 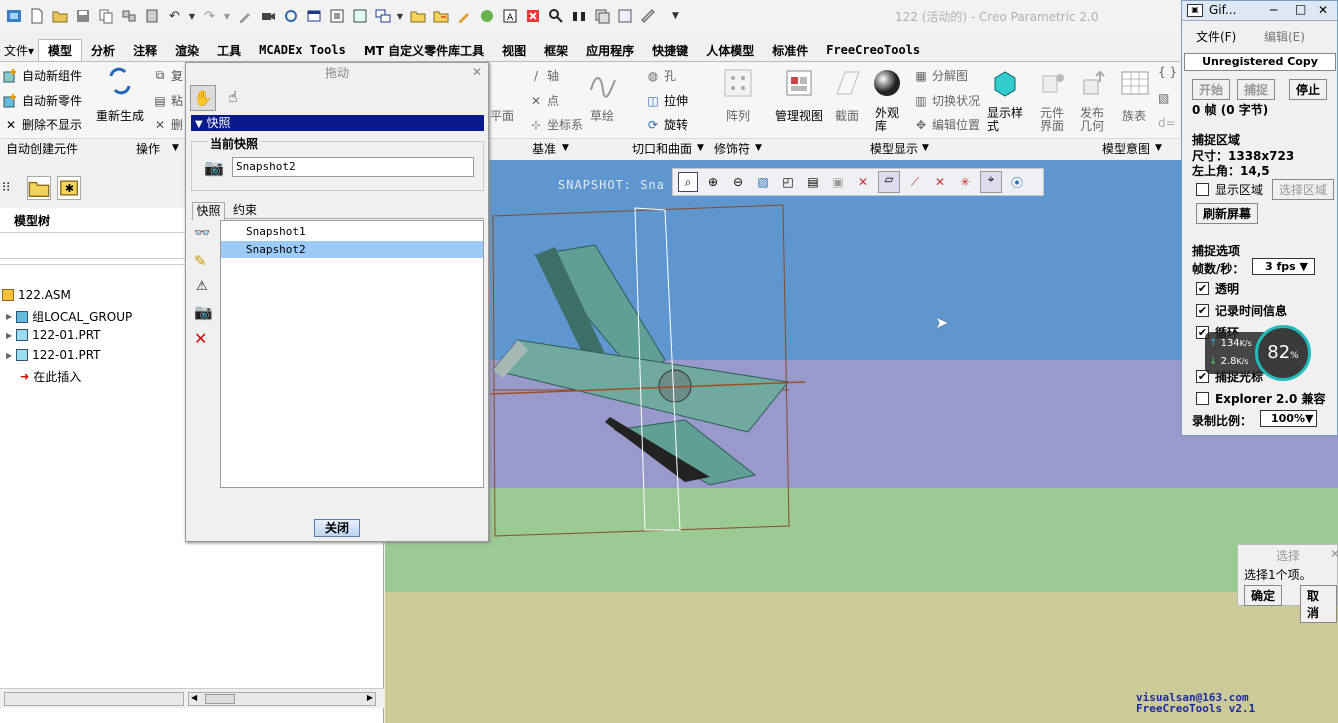 What do you see at coordinates (732, 148) in the screenshot?
I see `group-modifiers: 修饰符` at bounding box center [732, 148].